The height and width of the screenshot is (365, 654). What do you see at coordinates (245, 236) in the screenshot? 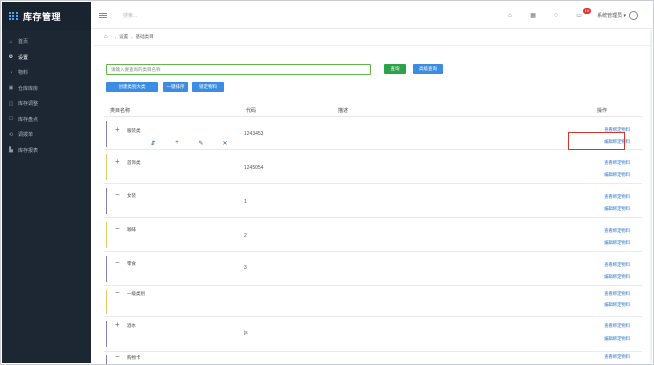
I see `category-code: 2` at bounding box center [245, 236].